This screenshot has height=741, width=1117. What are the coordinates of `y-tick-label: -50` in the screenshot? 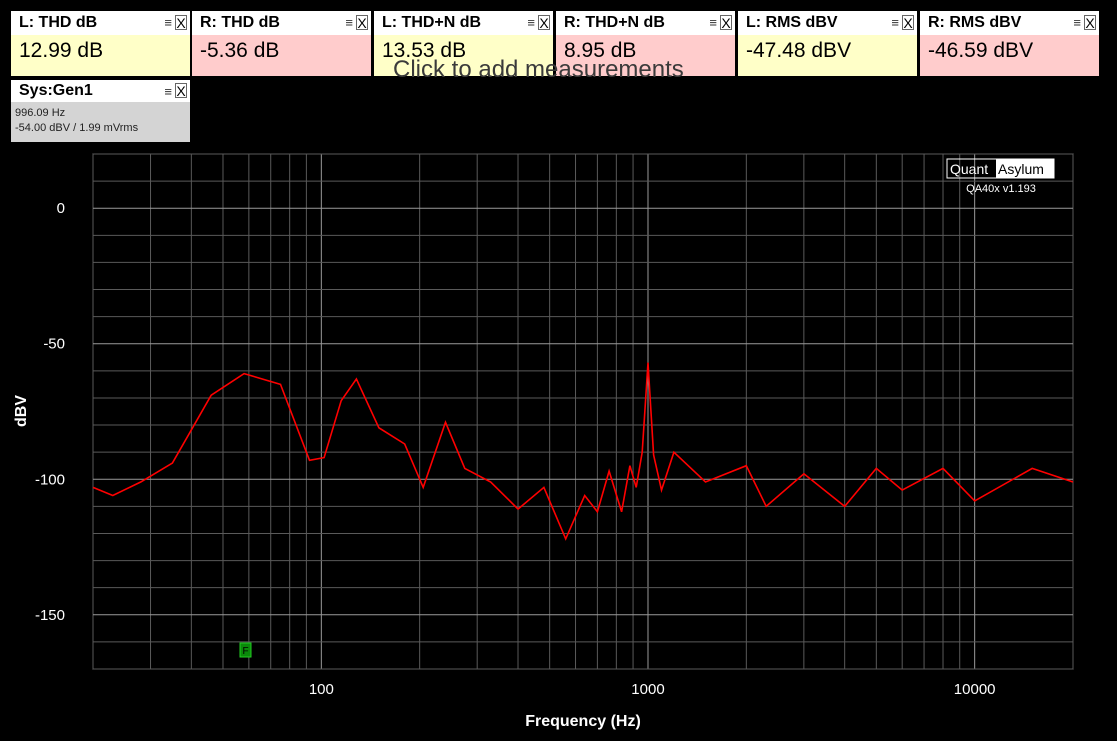 It's located at (54, 344).